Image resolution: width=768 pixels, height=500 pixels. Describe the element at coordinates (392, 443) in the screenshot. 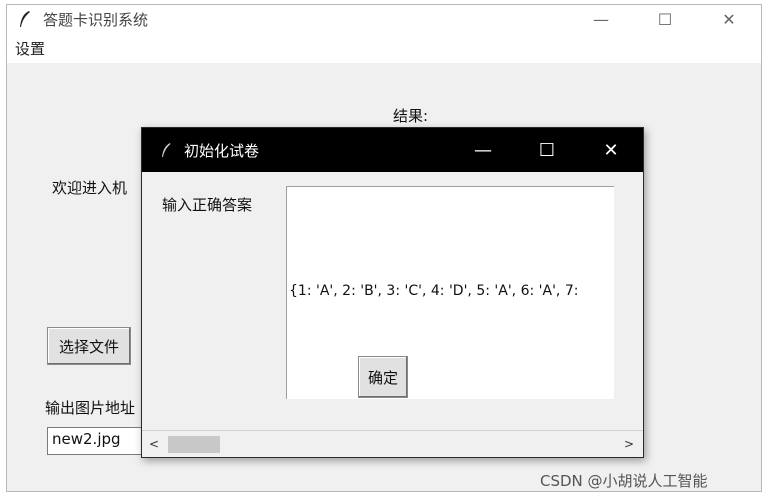

I see `horizontal-scrollbar: < >` at that location.